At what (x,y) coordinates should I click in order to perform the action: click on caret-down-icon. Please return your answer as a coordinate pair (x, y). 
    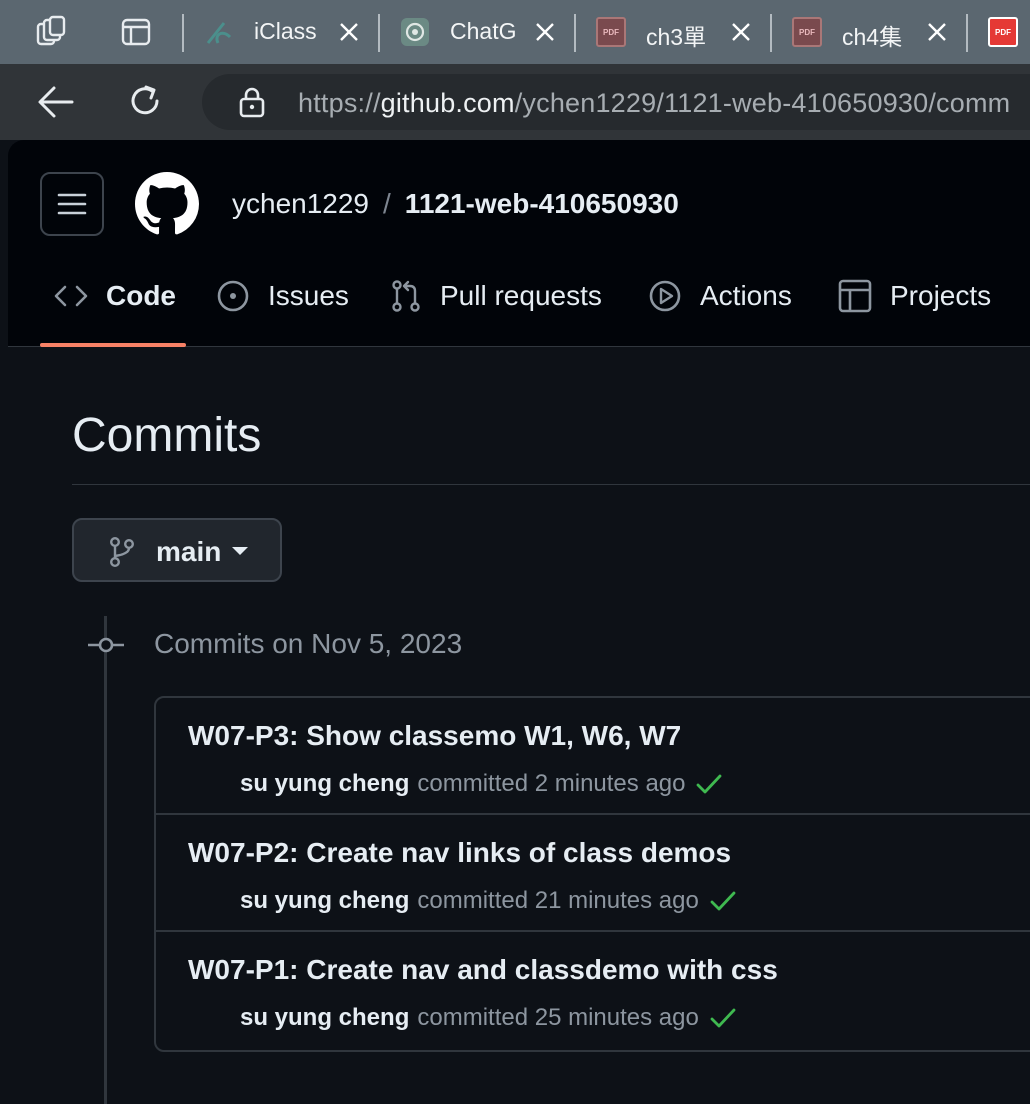
    Looking at the image, I should click on (240, 551).